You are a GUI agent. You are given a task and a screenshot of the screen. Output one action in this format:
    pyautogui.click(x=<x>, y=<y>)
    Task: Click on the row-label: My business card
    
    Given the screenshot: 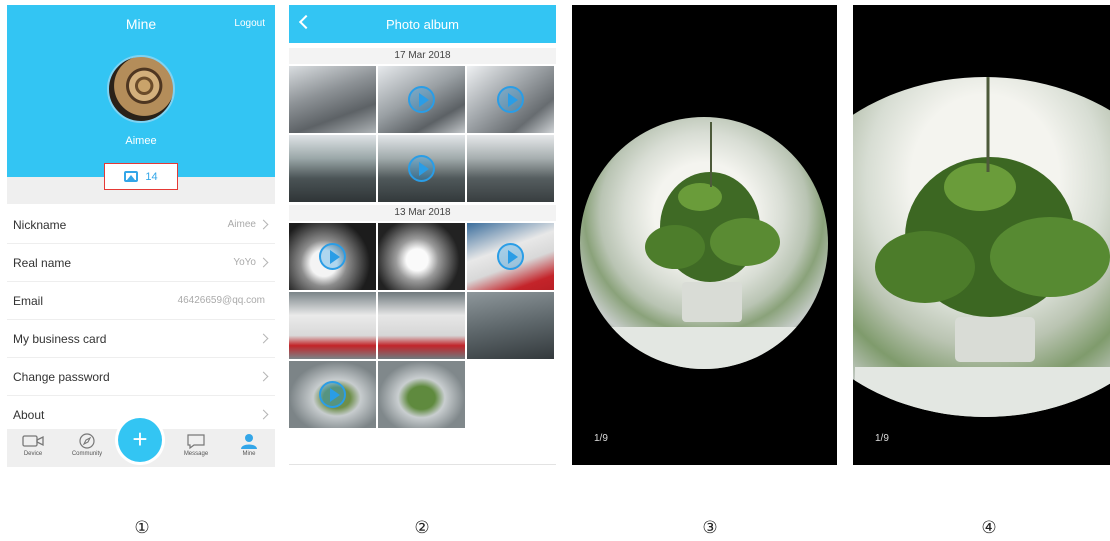 What is the action you would take?
    pyautogui.click(x=60, y=338)
    